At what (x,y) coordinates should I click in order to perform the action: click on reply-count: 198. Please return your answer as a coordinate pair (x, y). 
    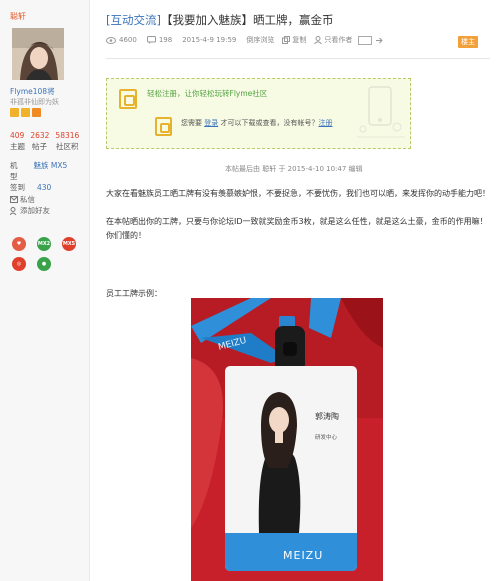
    Looking at the image, I should click on (165, 40).